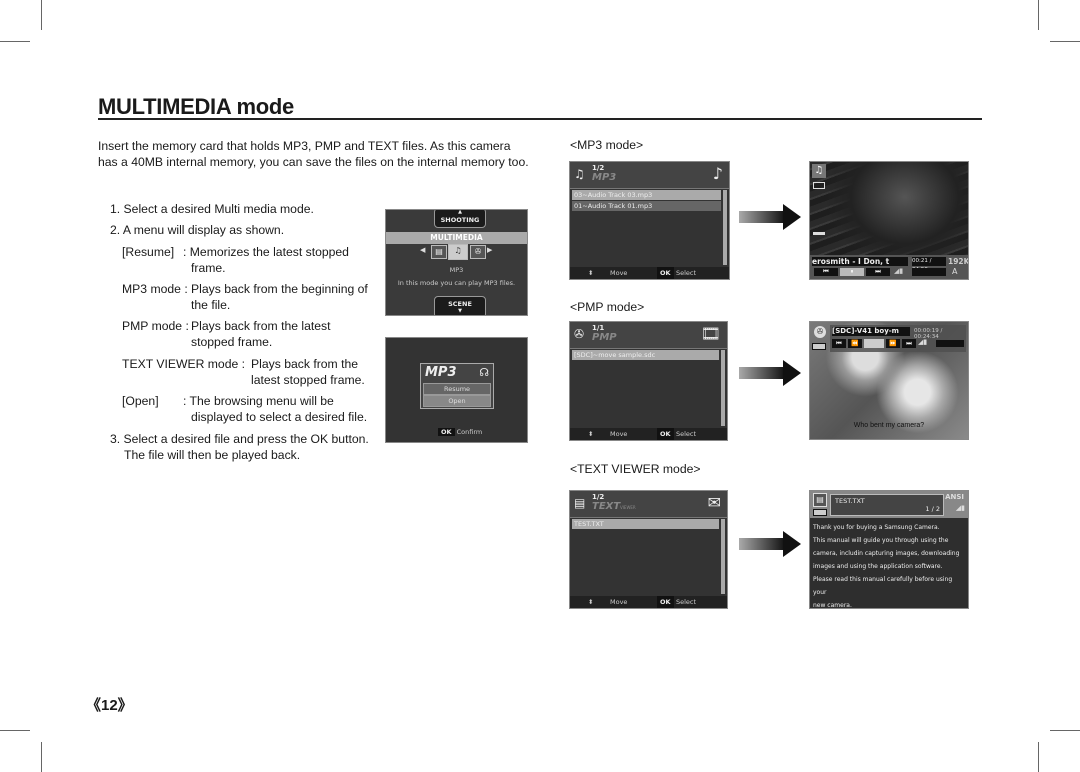 Image resolution: width=1080 pixels, height=772 pixels. I want to click on text-mode-label: <TEXT VIEWER mode>, so click(635, 469).